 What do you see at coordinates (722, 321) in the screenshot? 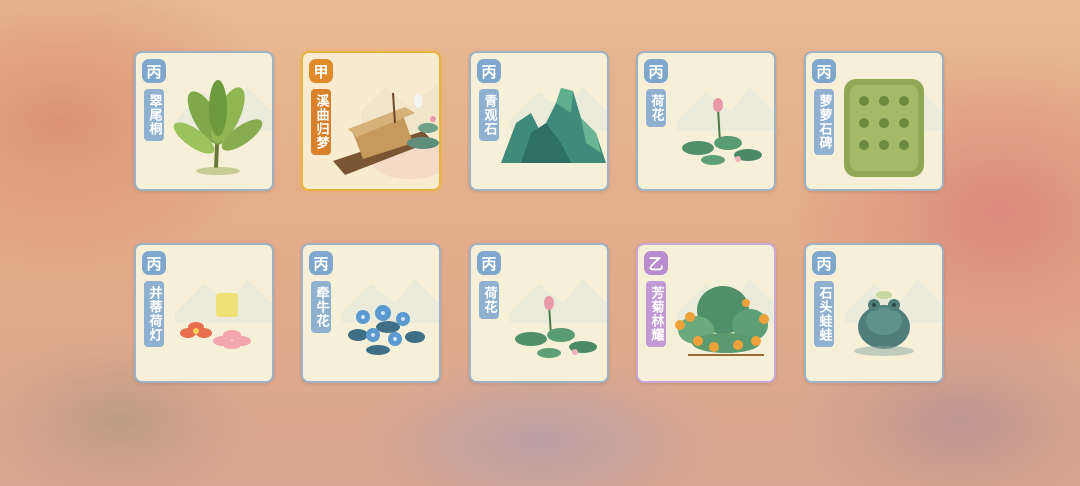
I see `chrysanthemum-icon` at bounding box center [722, 321].